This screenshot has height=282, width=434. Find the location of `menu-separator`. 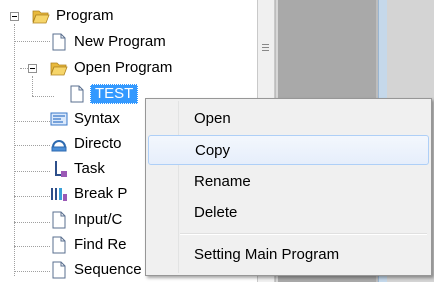

menu-separator is located at coordinates (303, 234).